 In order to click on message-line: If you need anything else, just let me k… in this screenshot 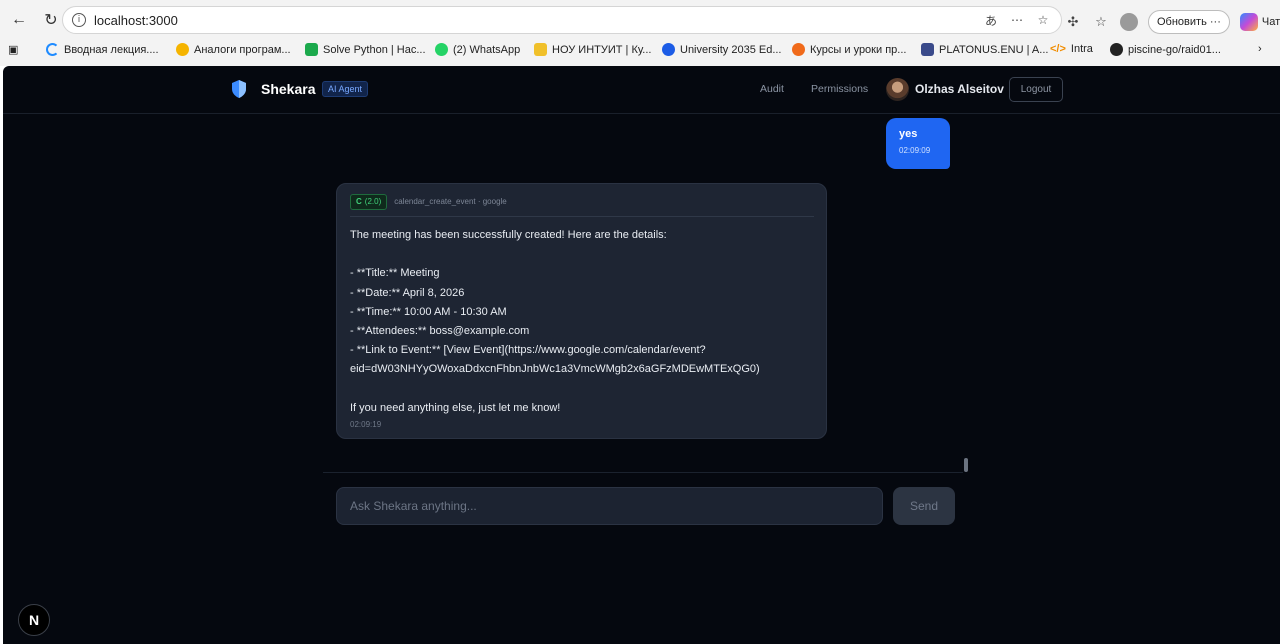, I will do `click(455, 407)`.